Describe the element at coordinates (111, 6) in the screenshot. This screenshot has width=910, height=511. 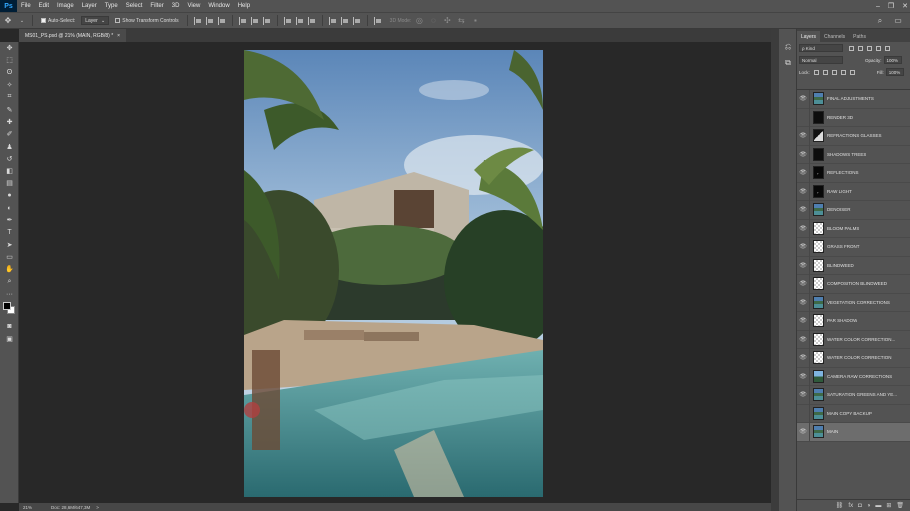
I see `menu-type: Type` at that location.